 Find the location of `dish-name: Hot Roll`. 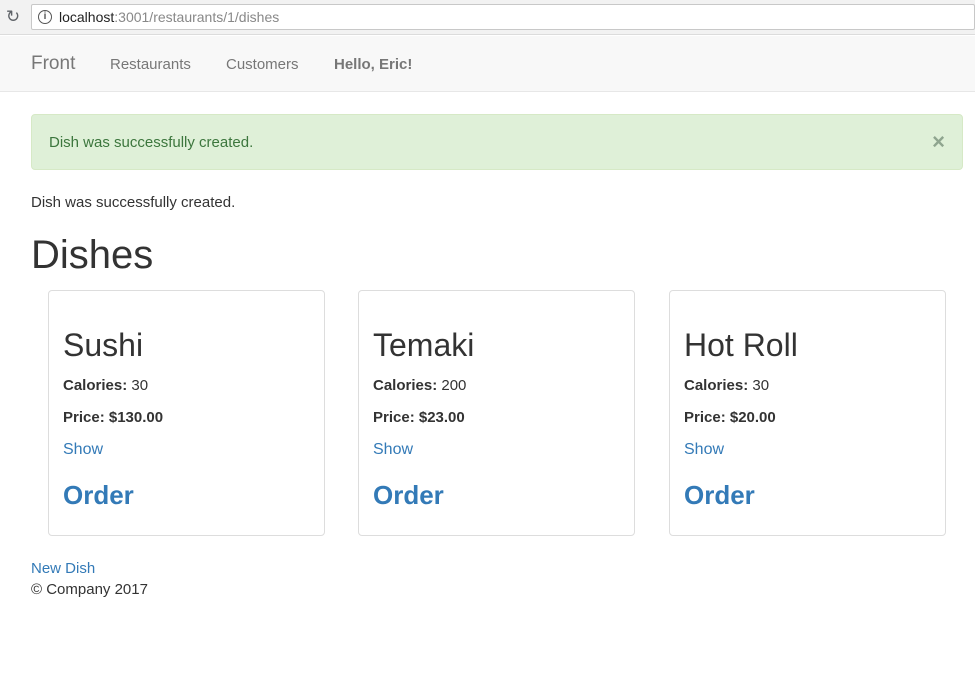

dish-name: Hot Roll is located at coordinates (741, 345).